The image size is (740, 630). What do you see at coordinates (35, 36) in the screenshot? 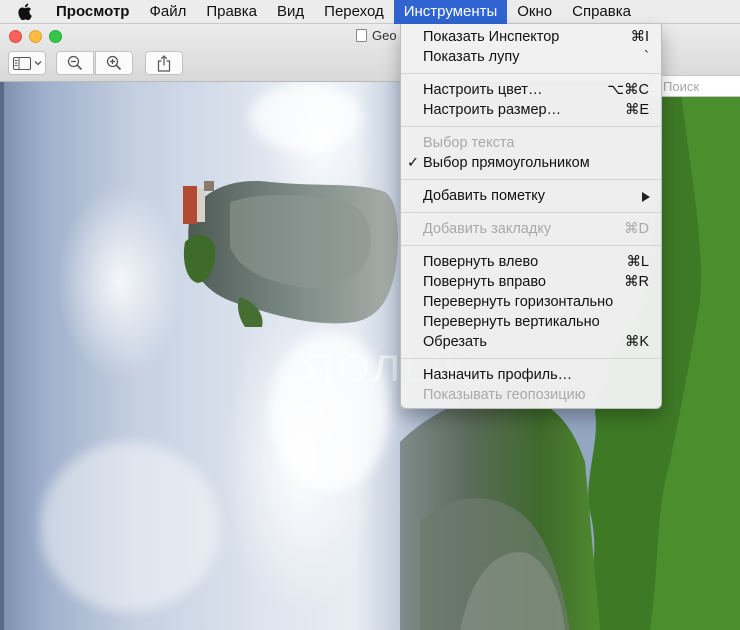
I see `minimize-window-button` at bounding box center [35, 36].